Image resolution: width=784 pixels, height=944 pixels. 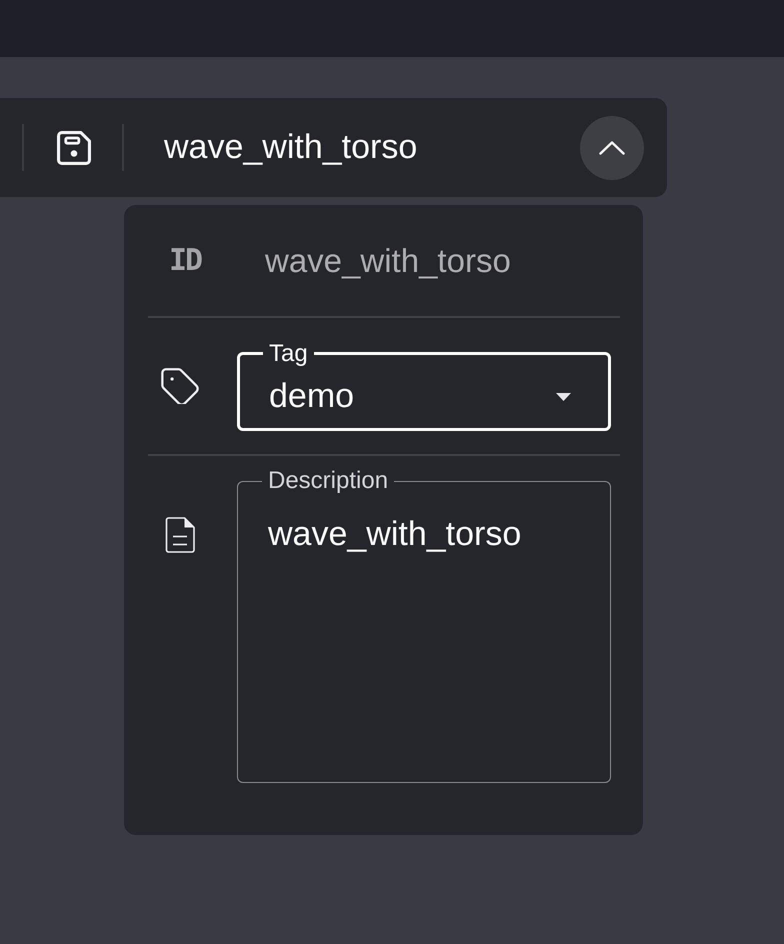 I want to click on file-name: wave_with_torso, so click(x=291, y=147).